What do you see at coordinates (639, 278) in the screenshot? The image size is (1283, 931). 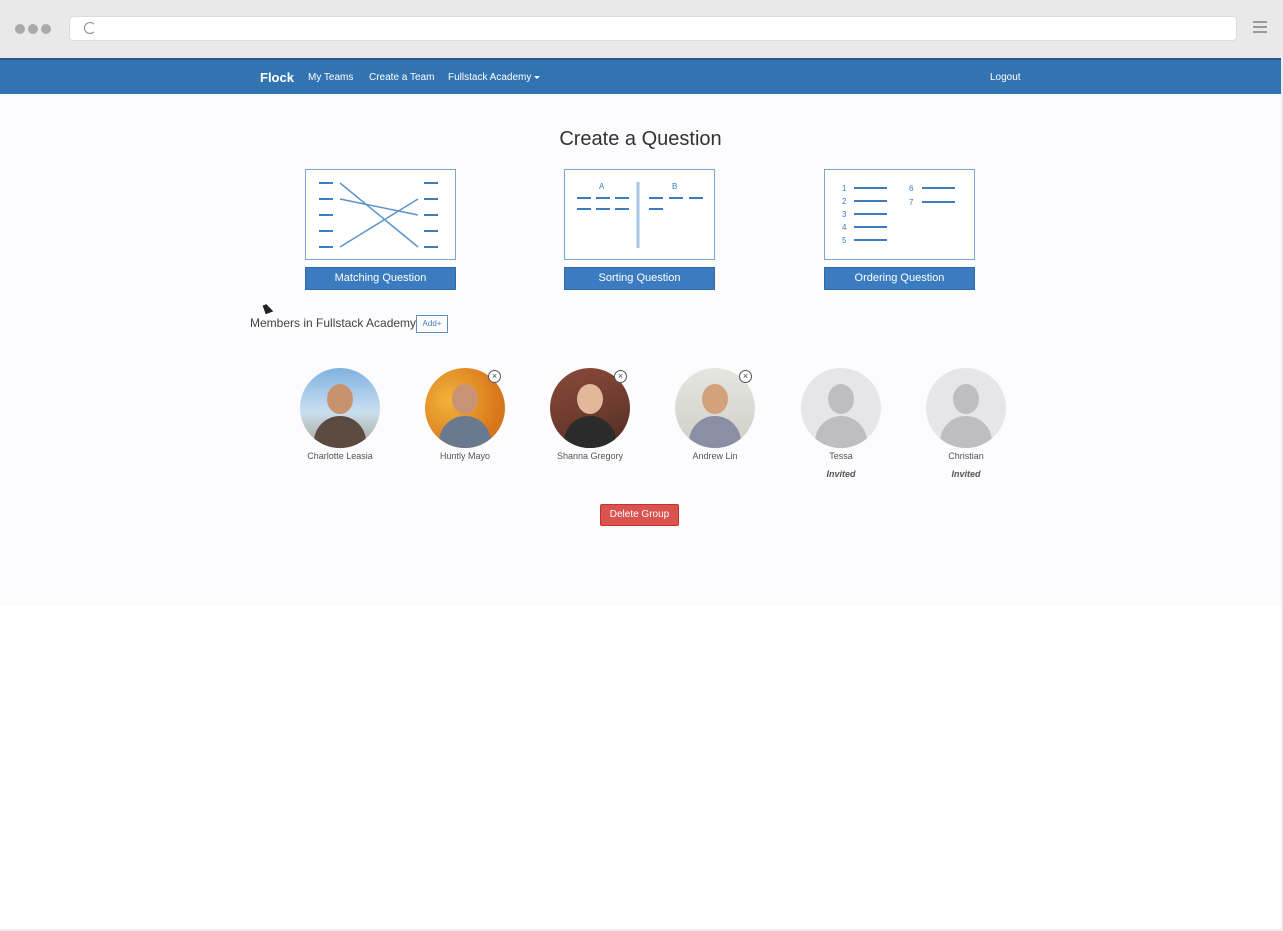 I see `sorting-question-button: Sorting Question` at bounding box center [639, 278].